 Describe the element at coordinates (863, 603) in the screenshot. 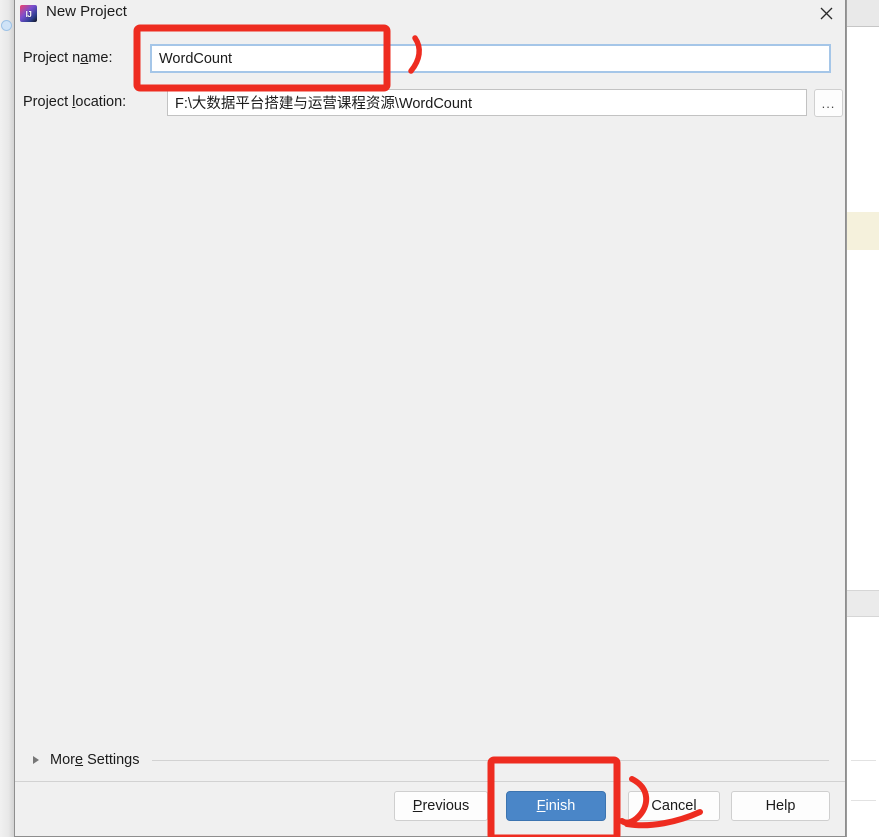

I see `ide-section-band` at that location.